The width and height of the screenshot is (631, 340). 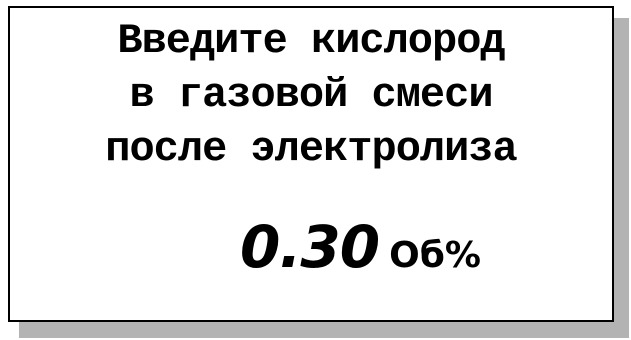 I want to click on prompt-line-3: после электролиза, so click(x=311, y=149).